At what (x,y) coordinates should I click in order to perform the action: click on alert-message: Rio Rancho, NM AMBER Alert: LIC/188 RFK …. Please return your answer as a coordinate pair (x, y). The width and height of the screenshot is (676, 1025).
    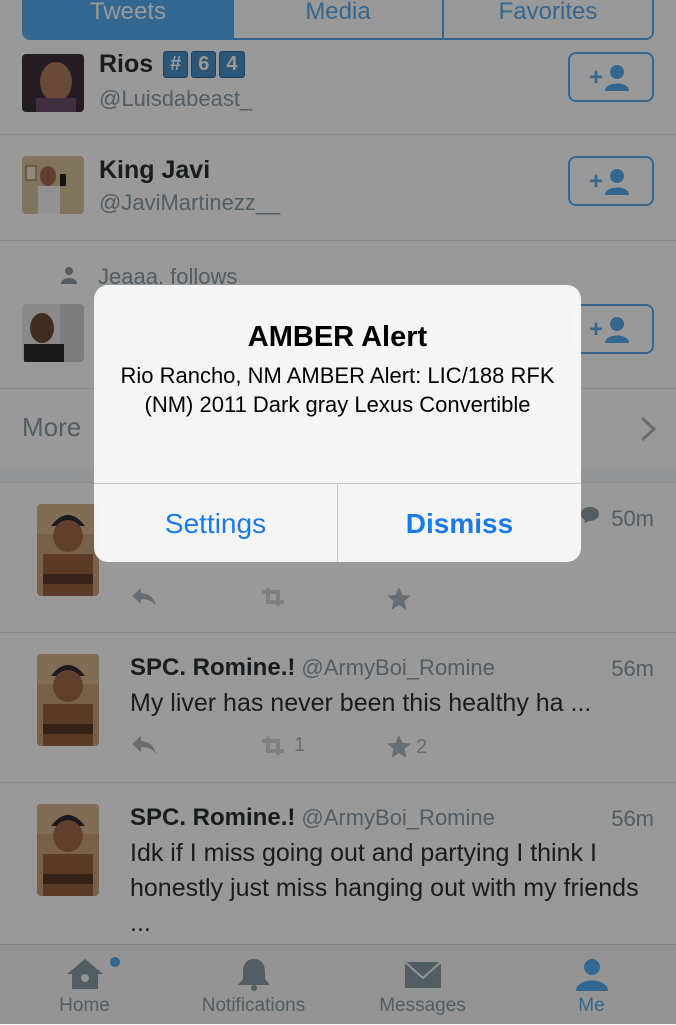
    Looking at the image, I should click on (337, 390).